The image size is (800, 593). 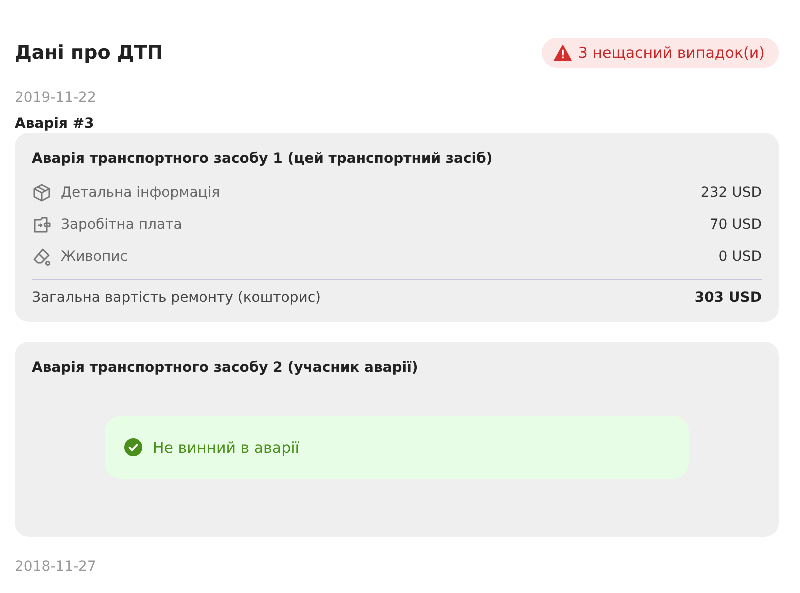 What do you see at coordinates (42, 225) in the screenshot?
I see `wallet-icon` at bounding box center [42, 225].